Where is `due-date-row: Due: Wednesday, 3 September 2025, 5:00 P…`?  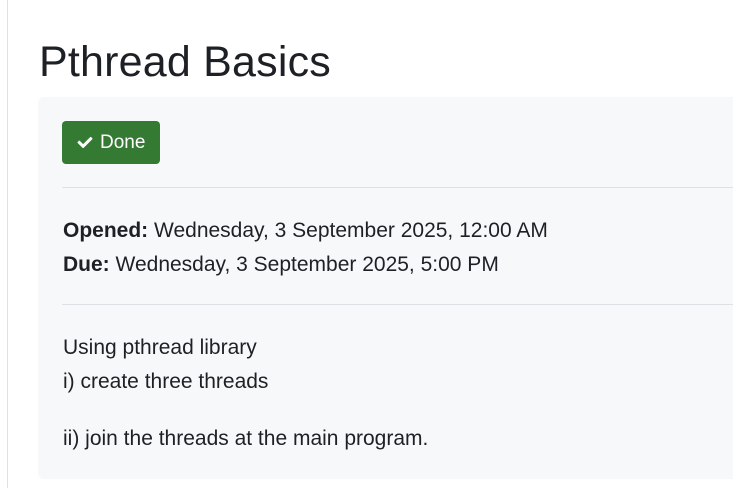
due-date-row: Due: Wednesday, 3 September 2025, 5:00 P… is located at coordinates (305, 265).